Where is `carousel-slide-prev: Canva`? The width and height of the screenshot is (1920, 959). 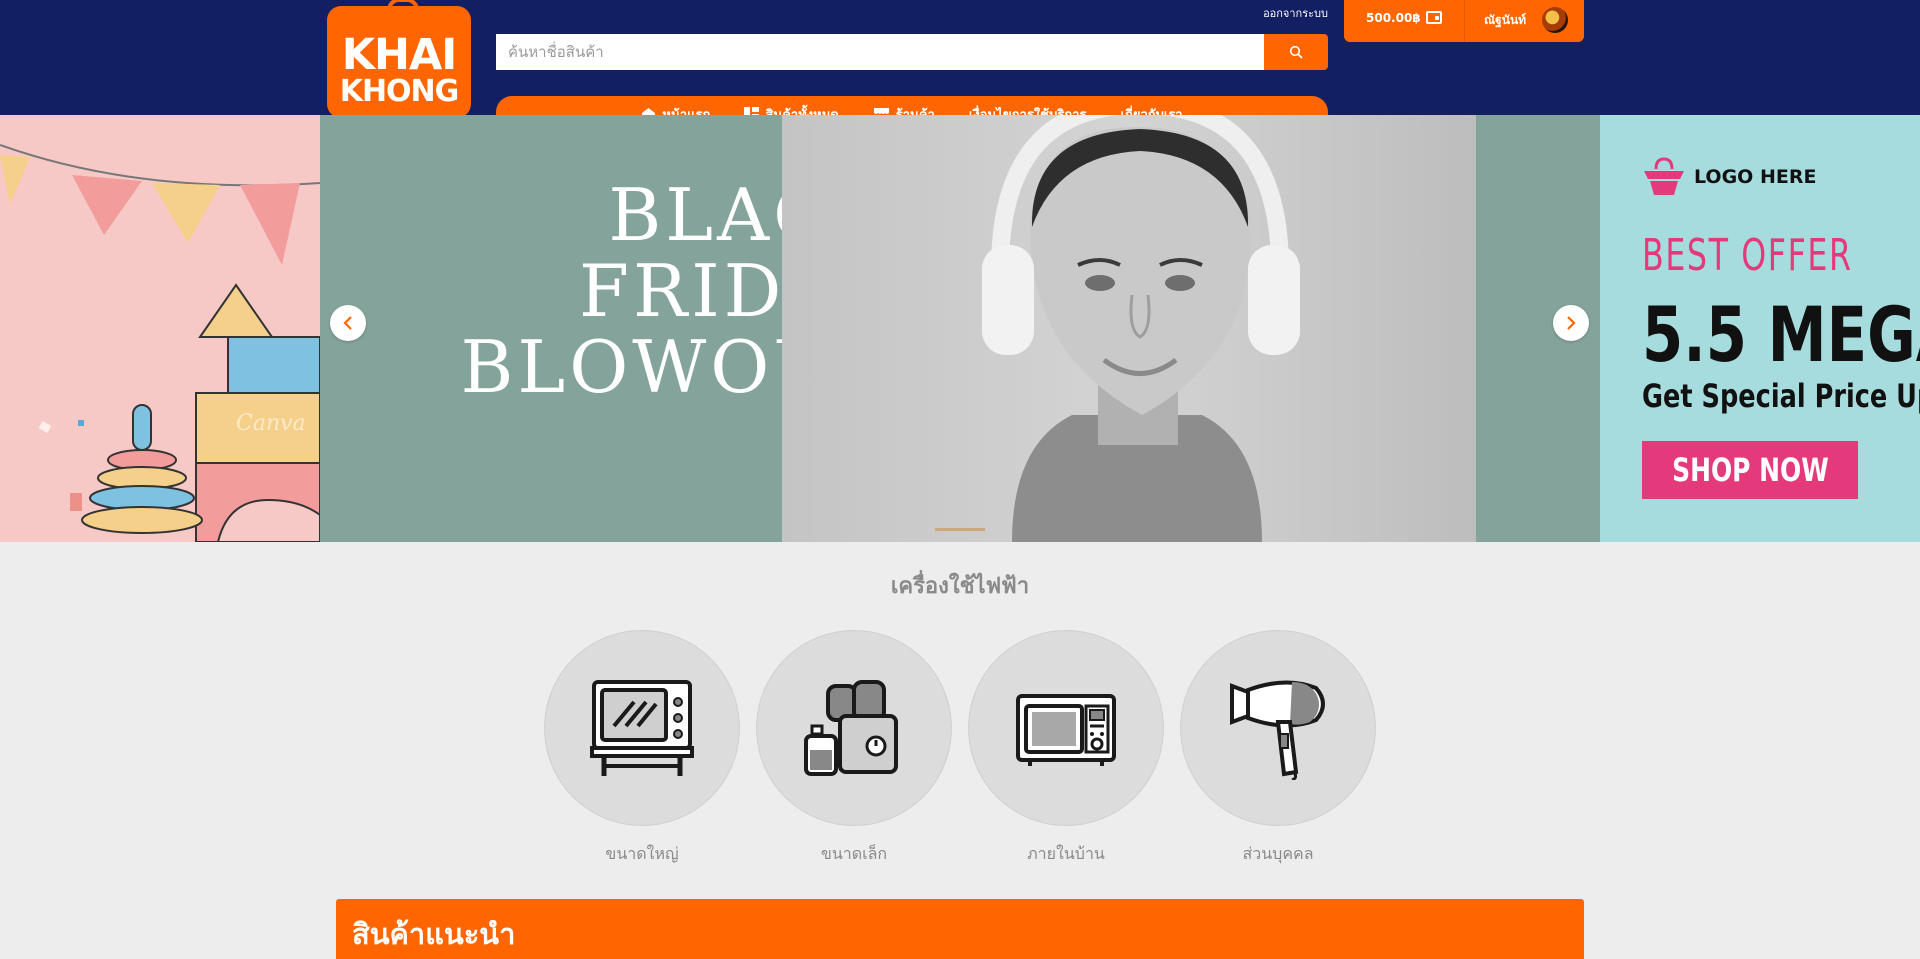 carousel-slide-prev: Canva is located at coordinates (160, 328).